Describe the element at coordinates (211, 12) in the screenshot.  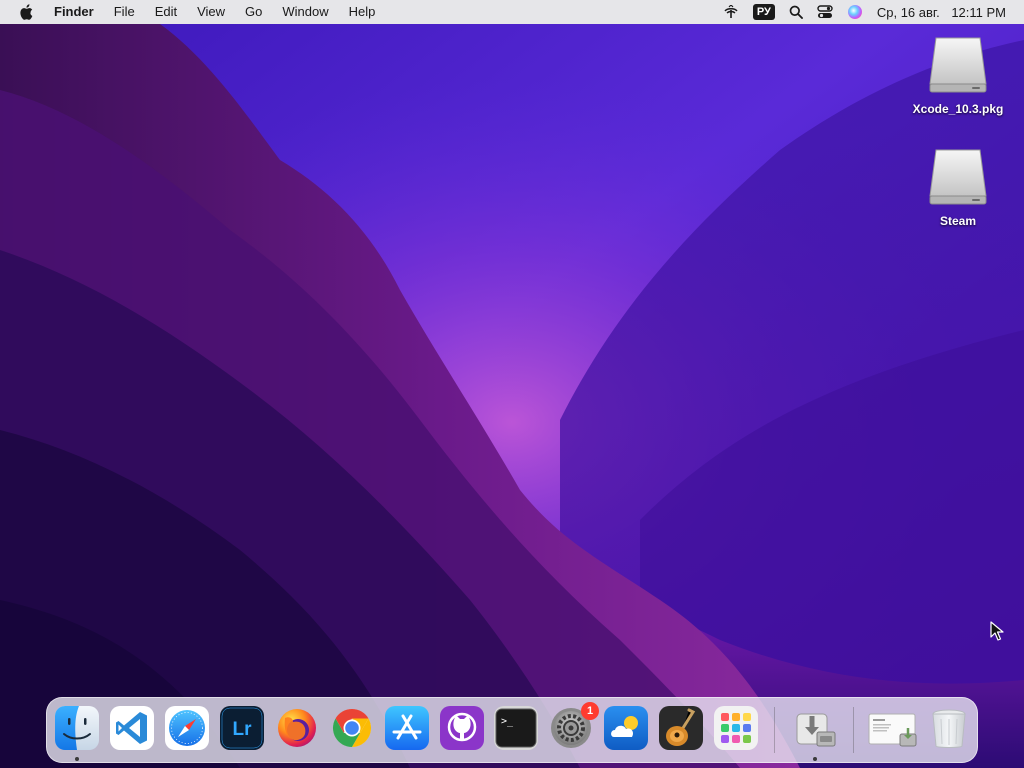
I see `menu-view: View` at that location.